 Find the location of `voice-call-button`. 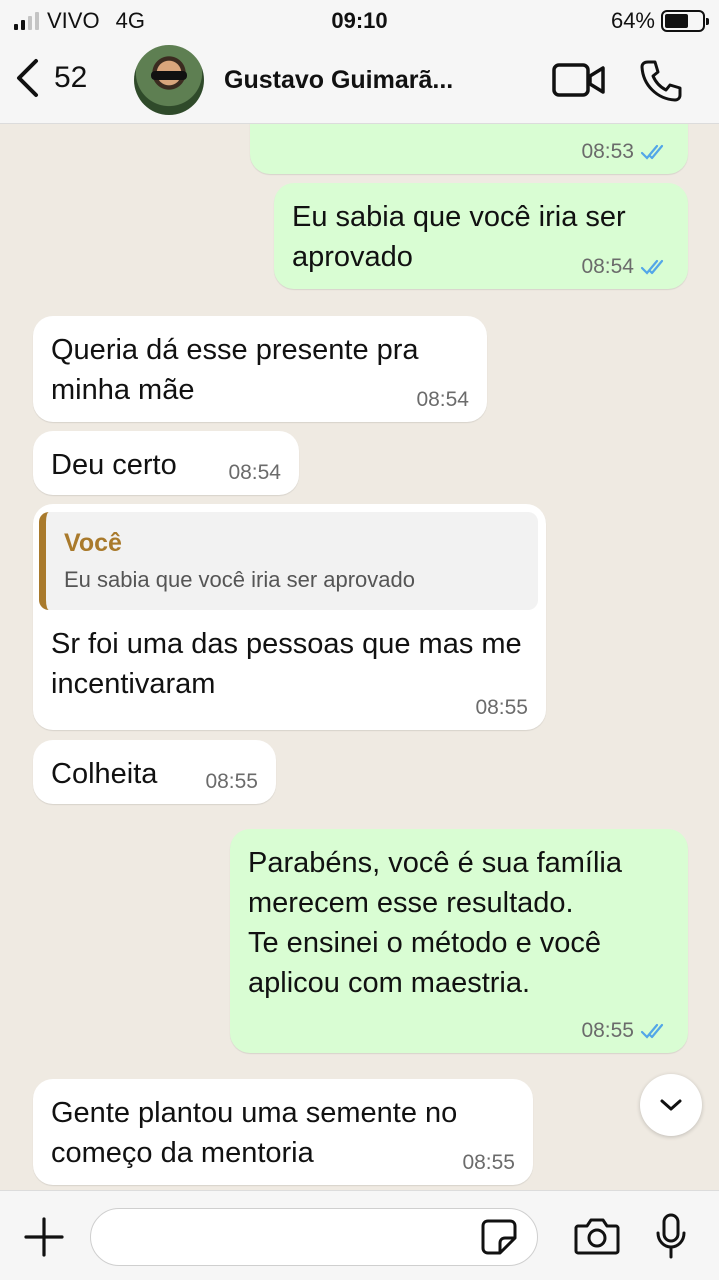

voice-call-button is located at coordinates (661, 83).